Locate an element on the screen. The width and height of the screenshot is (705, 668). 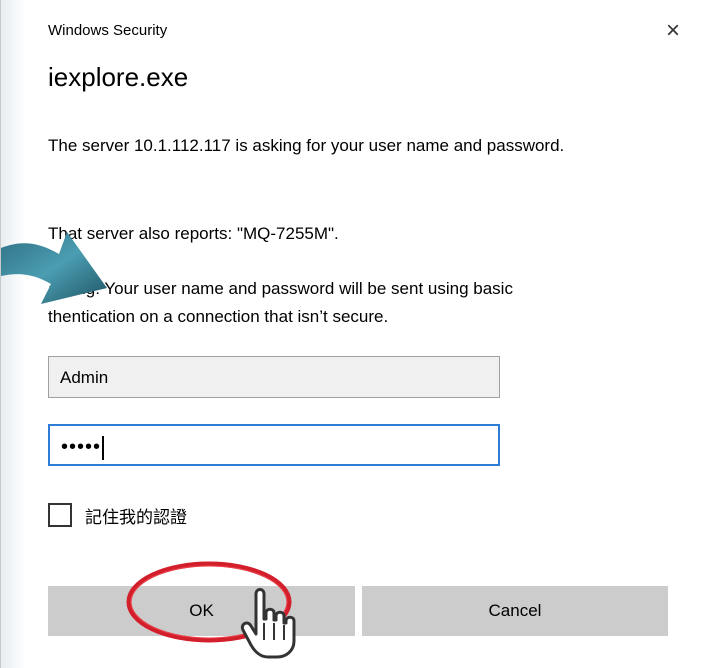
close-button: × is located at coordinates (673, 31).